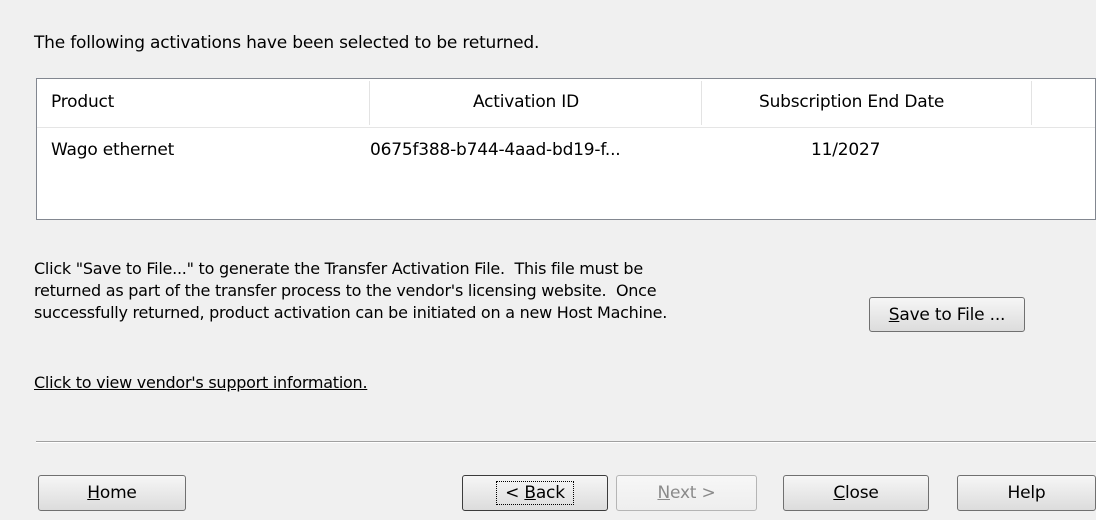 The height and width of the screenshot is (520, 1096). Describe the element at coordinates (112, 493) in the screenshot. I see `home-button: Home` at that location.